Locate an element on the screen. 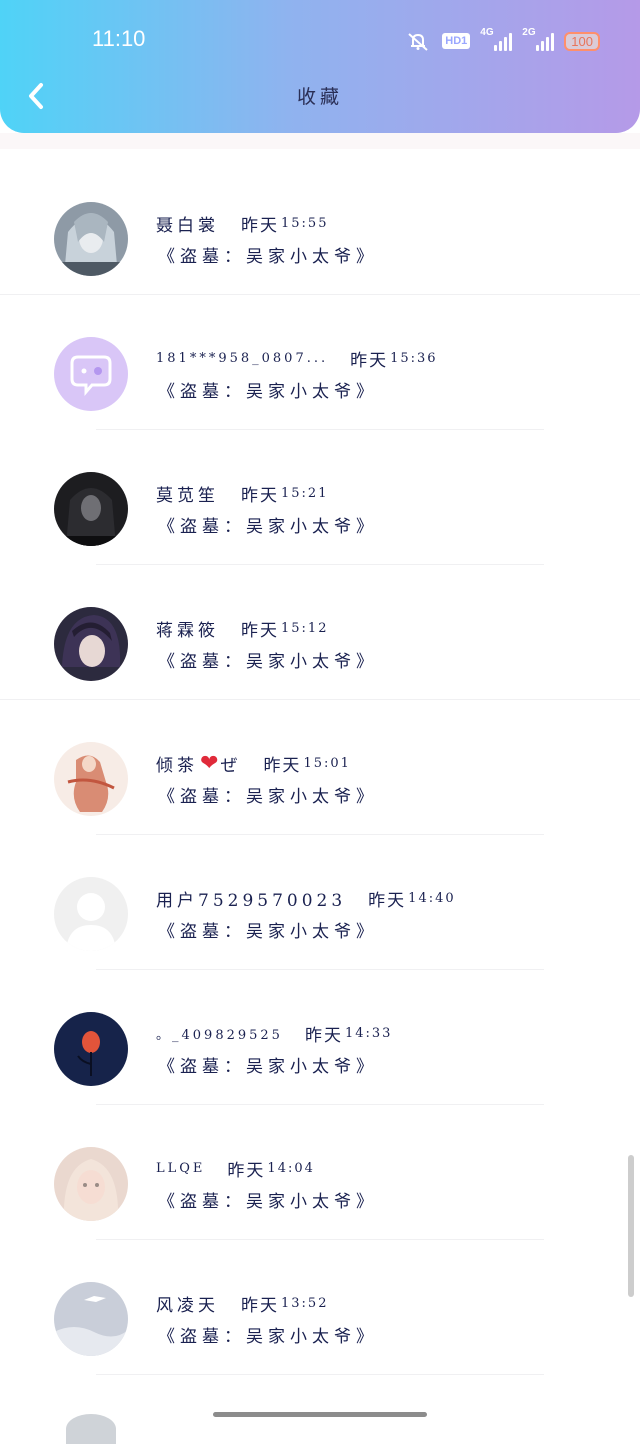  list-item: 。_409829525 昨天 14:33 《盗墓：吴家小太爷》 is located at coordinates (320, 1037).